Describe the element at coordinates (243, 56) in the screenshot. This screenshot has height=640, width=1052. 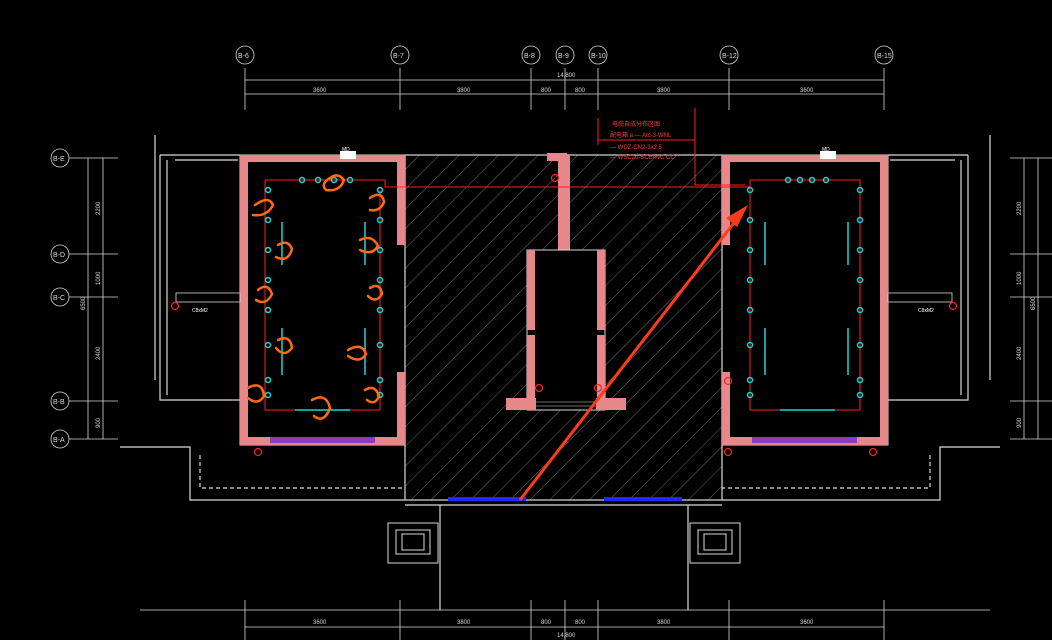
I see `axis-label: B-6` at that location.